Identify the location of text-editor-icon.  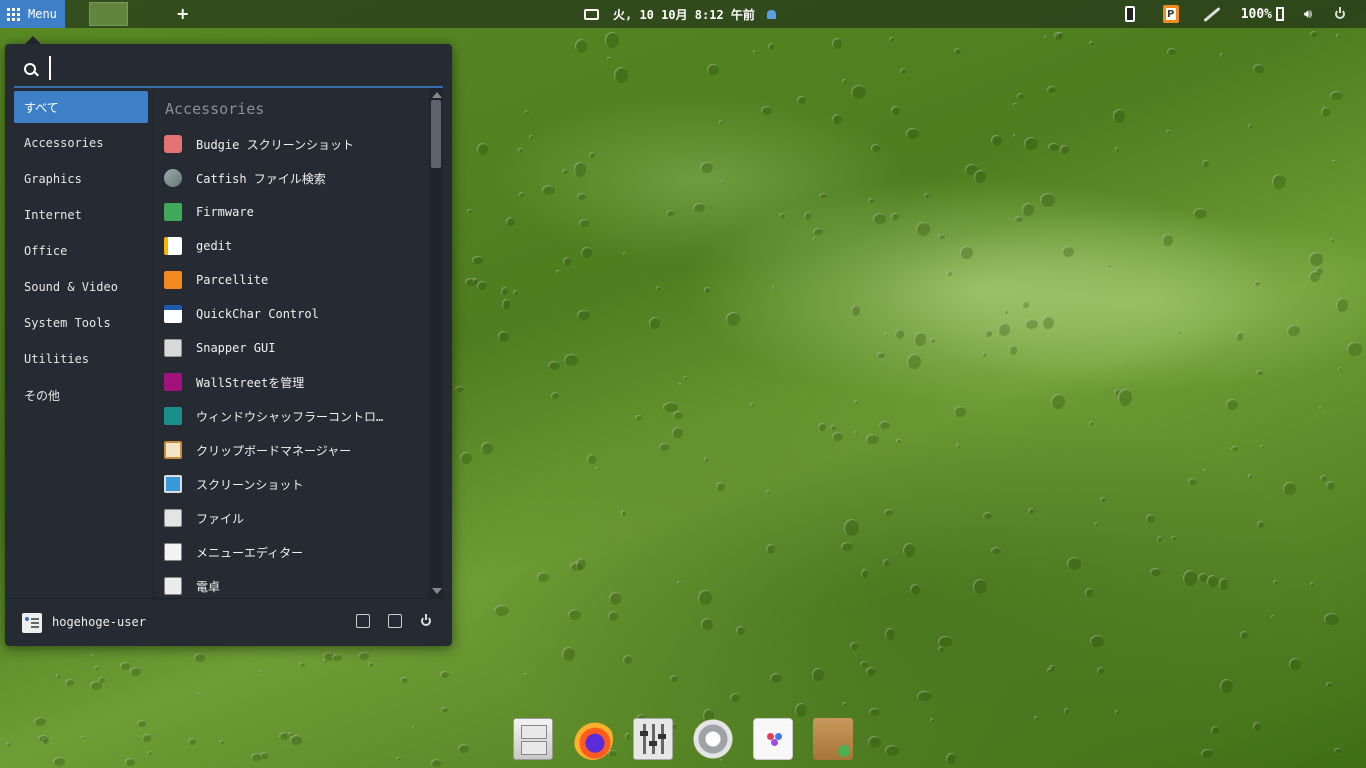
(173, 246).